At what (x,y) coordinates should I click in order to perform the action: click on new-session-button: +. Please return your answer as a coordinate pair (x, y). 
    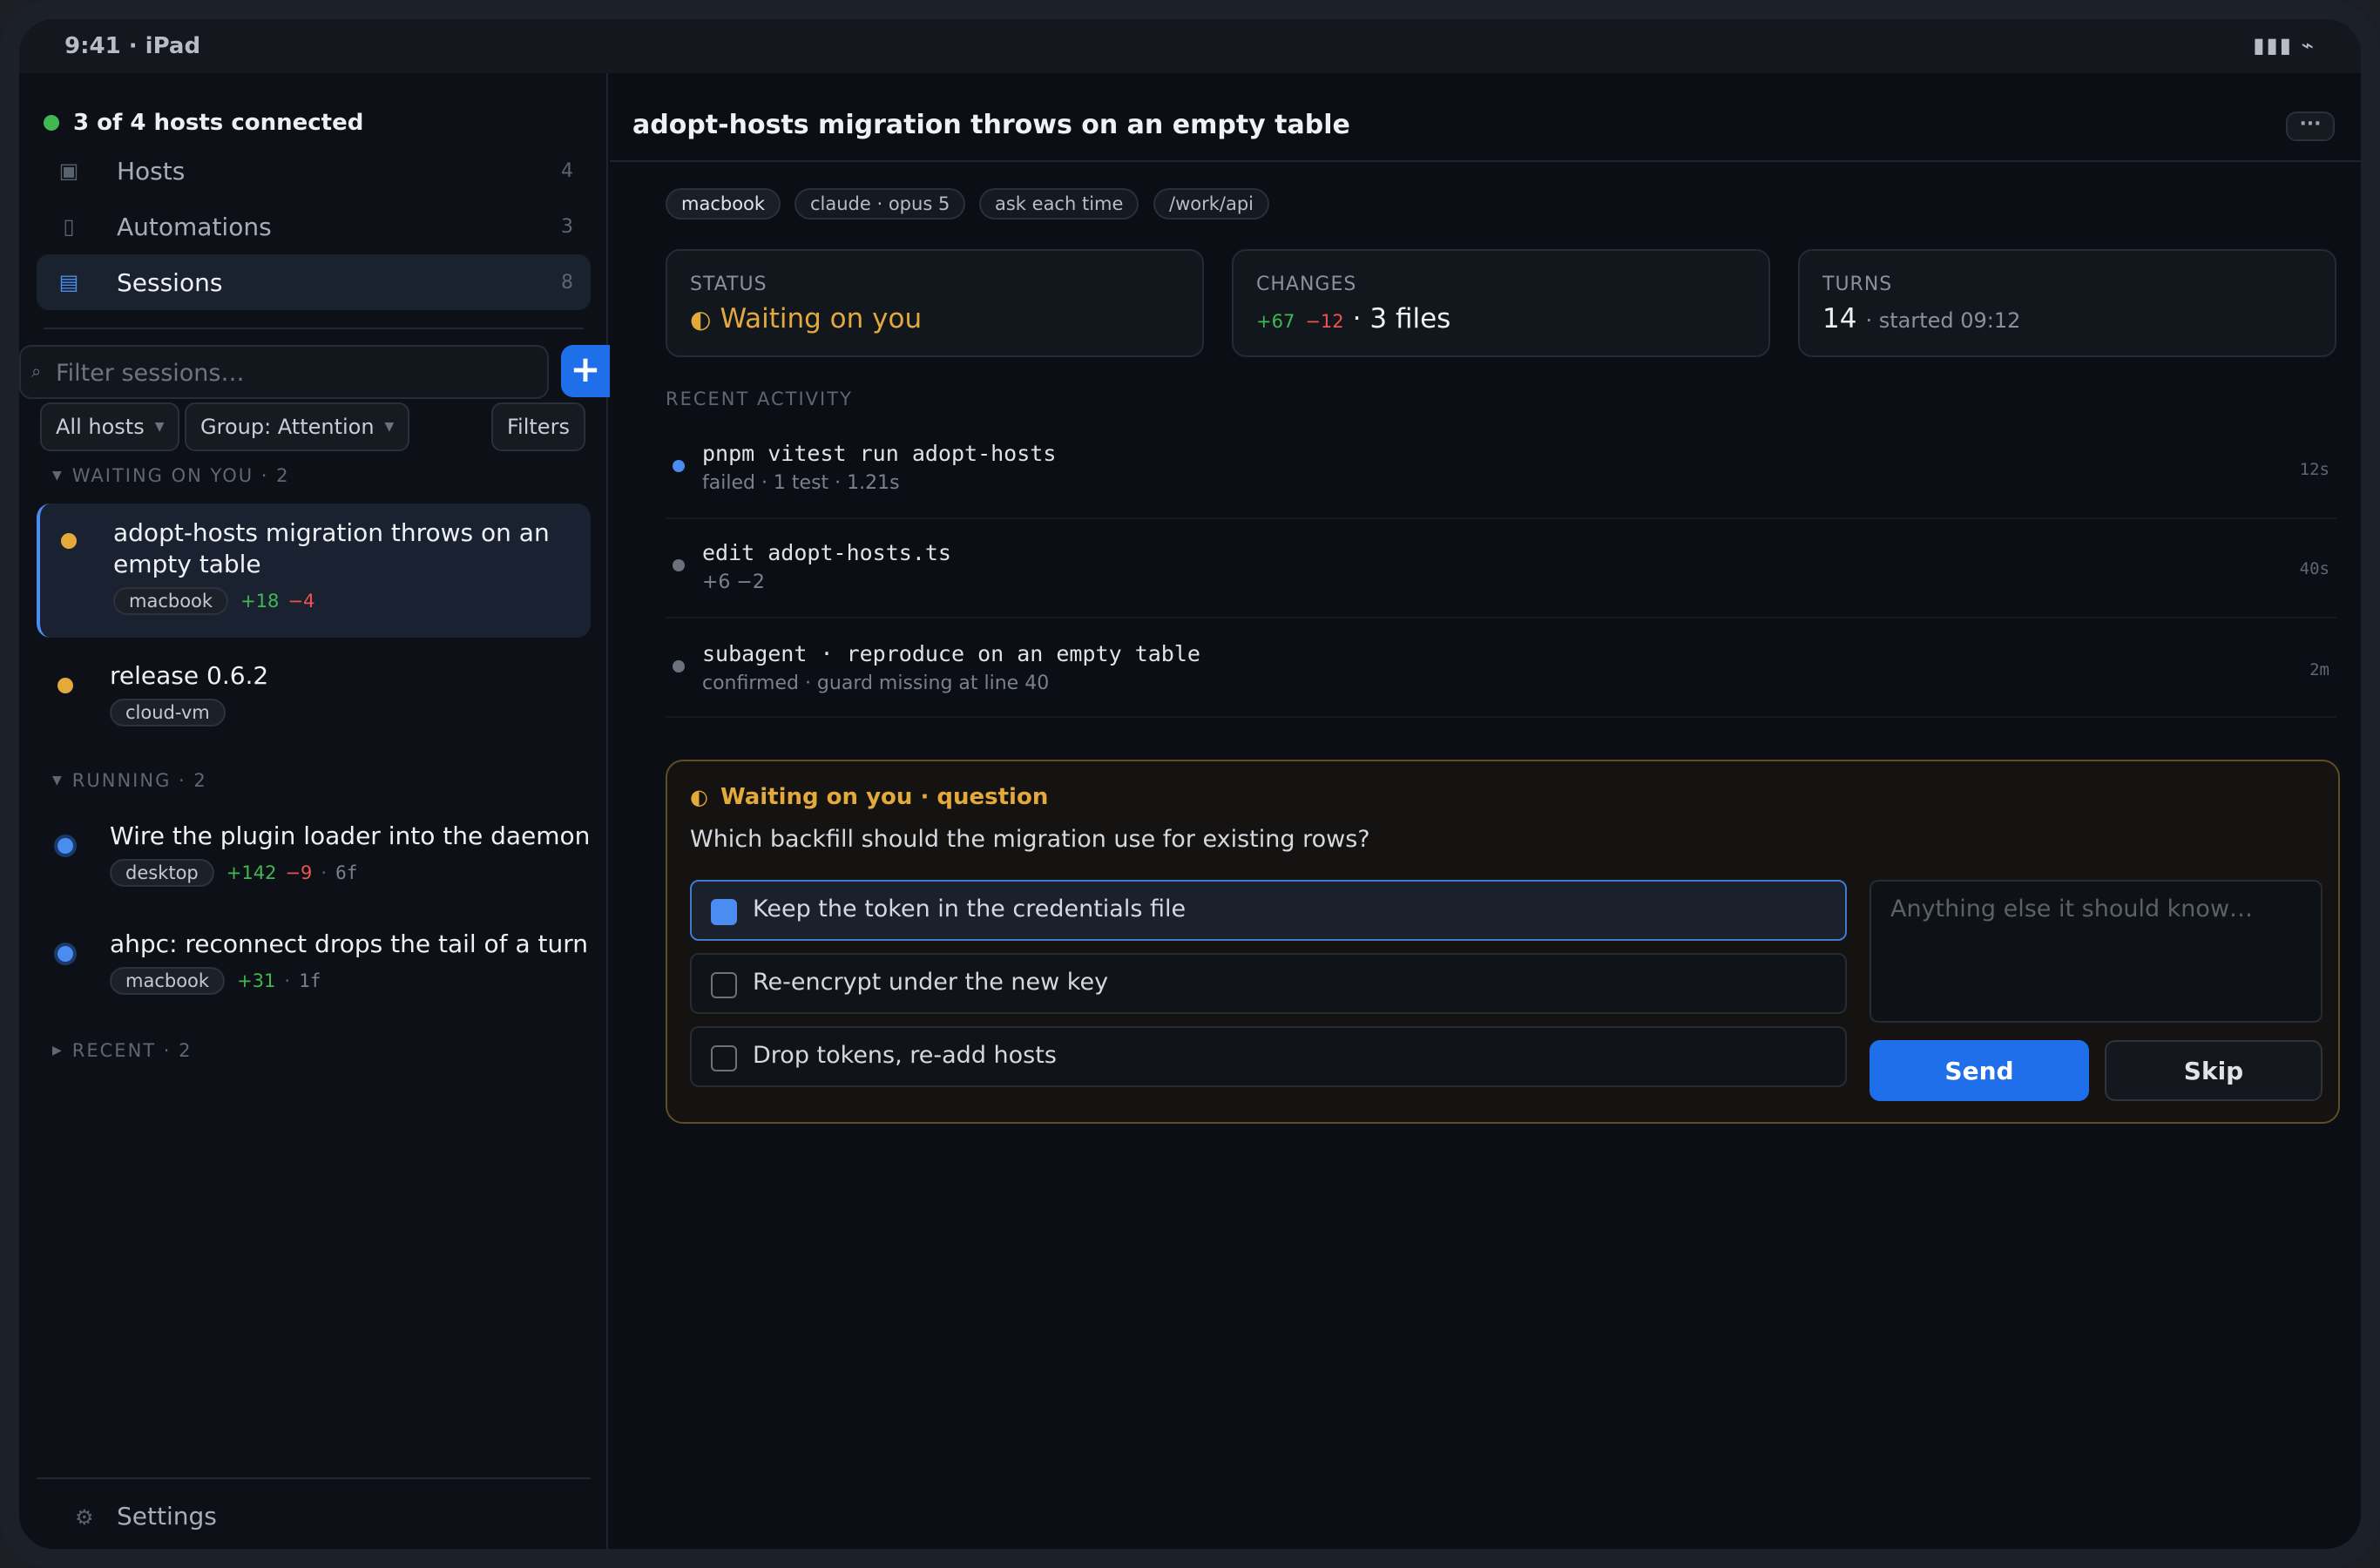
    Looking at the image, I should click on (585, 371).